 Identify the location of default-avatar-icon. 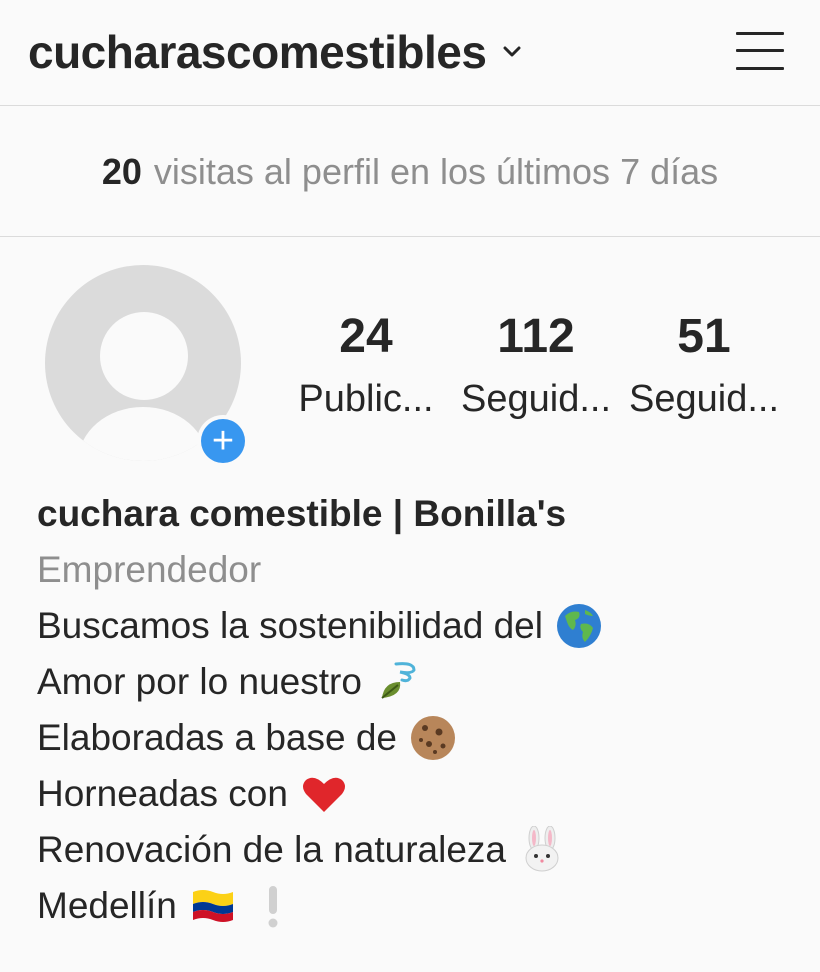
(144, 356).